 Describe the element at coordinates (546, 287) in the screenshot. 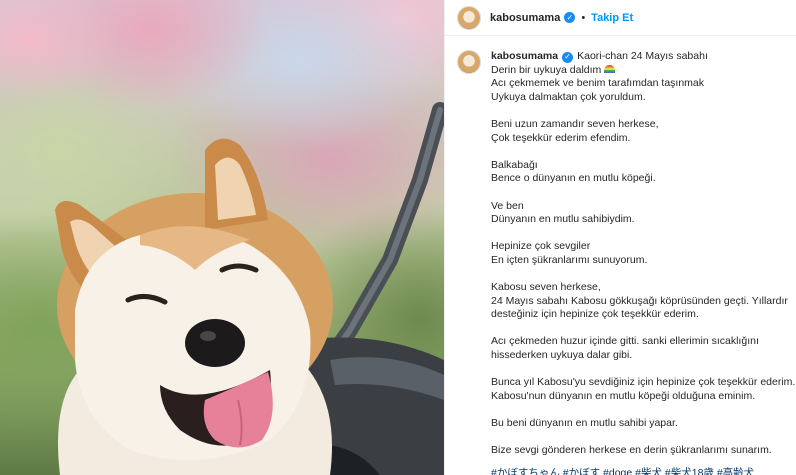

I see `caption-line: Kabosu seven herkese,` at that location.